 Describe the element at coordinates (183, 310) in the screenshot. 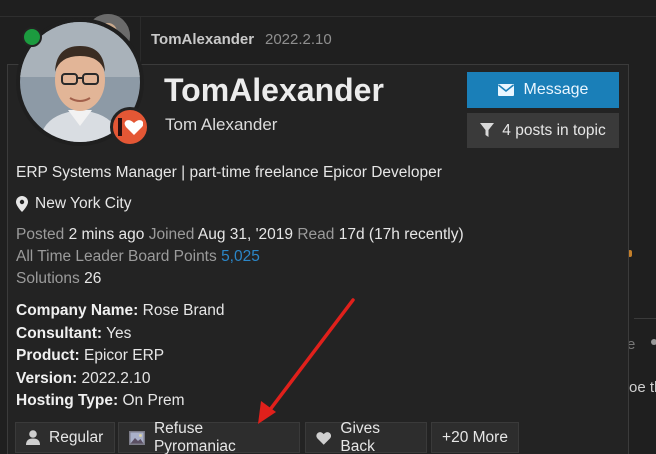

I see `field-value: Rose Brand` at that location.